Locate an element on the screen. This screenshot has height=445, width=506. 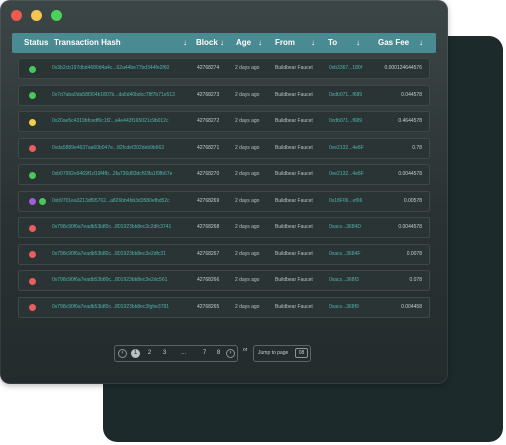
block-number: 42768265 is located at coordinates (208, 307).